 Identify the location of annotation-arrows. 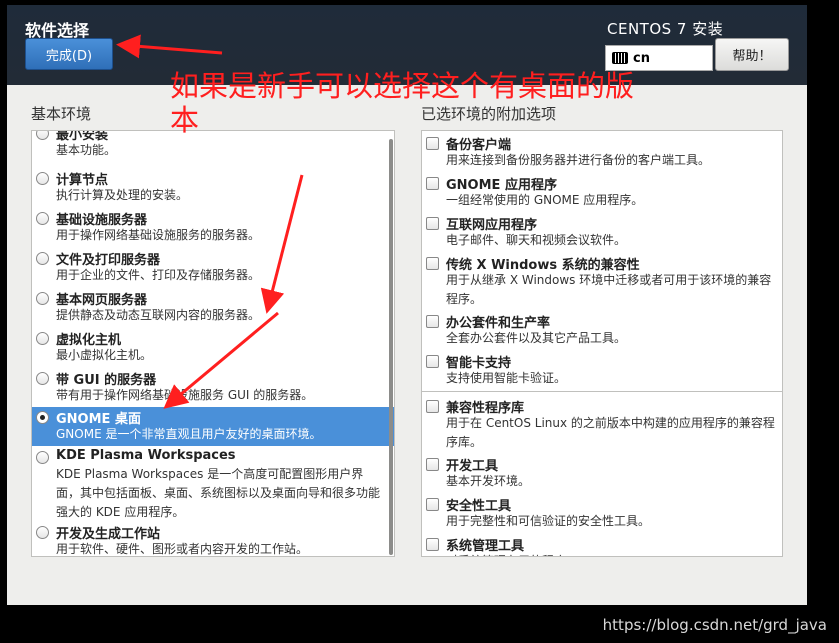
(210, 221).